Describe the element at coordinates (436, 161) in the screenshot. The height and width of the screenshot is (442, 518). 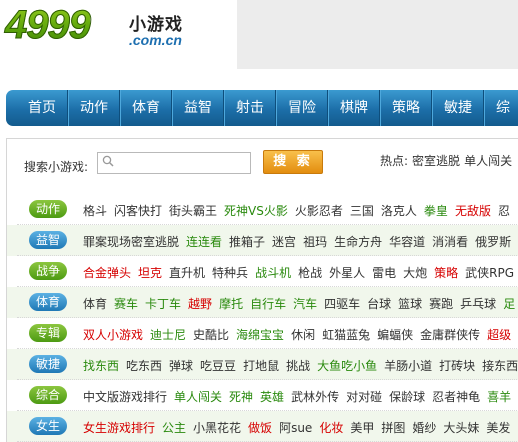
I see `hot-link: 密室逃脱` at that location.